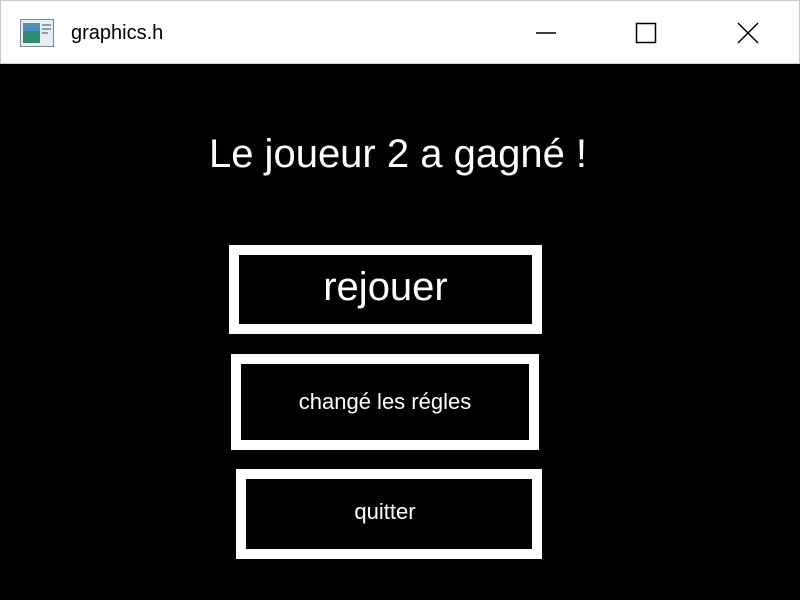 Image resolution: width=800 pixels, height=600 pixels. I want to click on replay-button: rejouer, so click(385, 289).